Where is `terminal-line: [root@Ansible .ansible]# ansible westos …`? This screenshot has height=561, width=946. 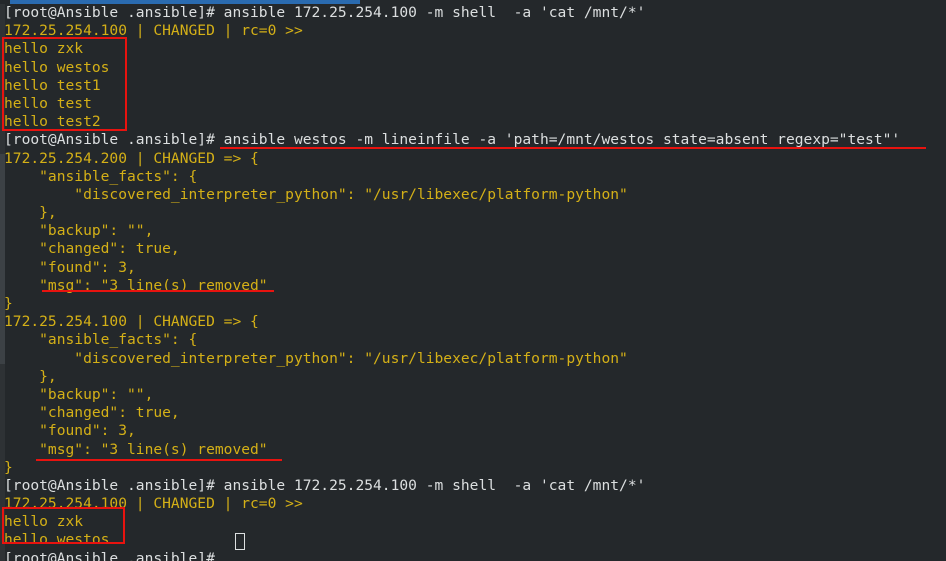 terminal-line: [root@Ansible .ansible]# ansible westos … is located at coordinates (452, 140).